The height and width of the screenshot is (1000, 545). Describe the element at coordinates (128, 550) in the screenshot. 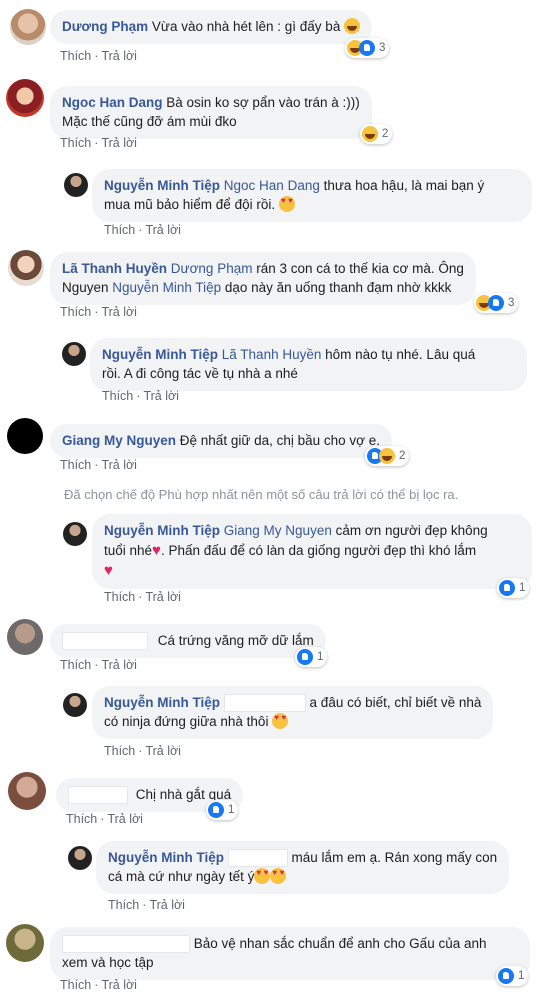

I see `comment-text: tuổi nhé` at that location.